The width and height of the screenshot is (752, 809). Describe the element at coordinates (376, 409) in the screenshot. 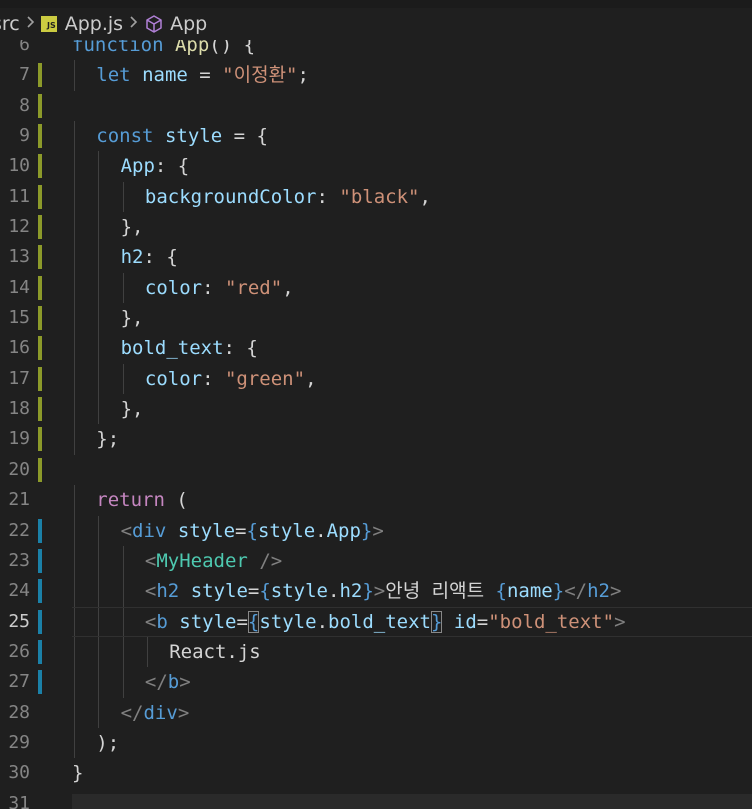

I see `code-line: 18},` at that location.